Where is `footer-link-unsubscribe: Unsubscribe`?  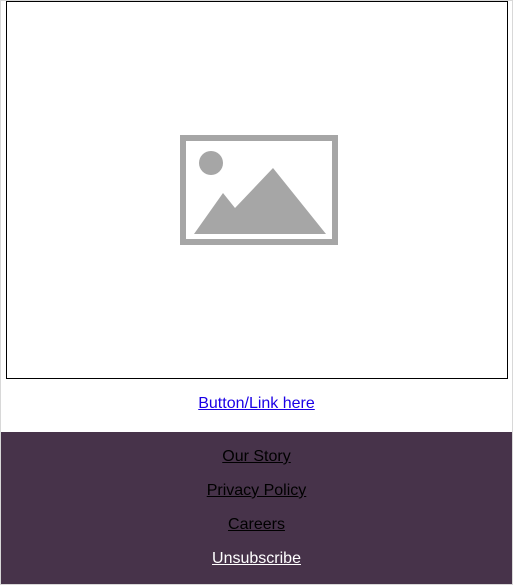
footer-link-unsubscribe: Unsubscribe is located at coordinates (256, 559).